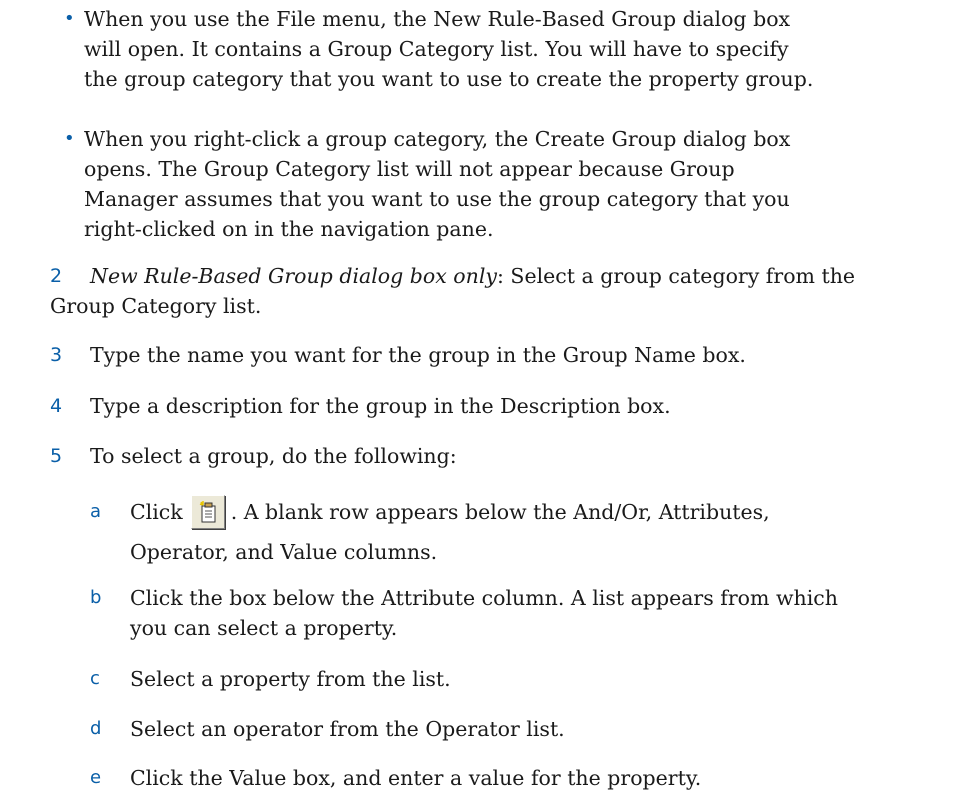  Describe the element at coordinates (96, 597) in the screenshot. I see `substep-letter: b` at that location.